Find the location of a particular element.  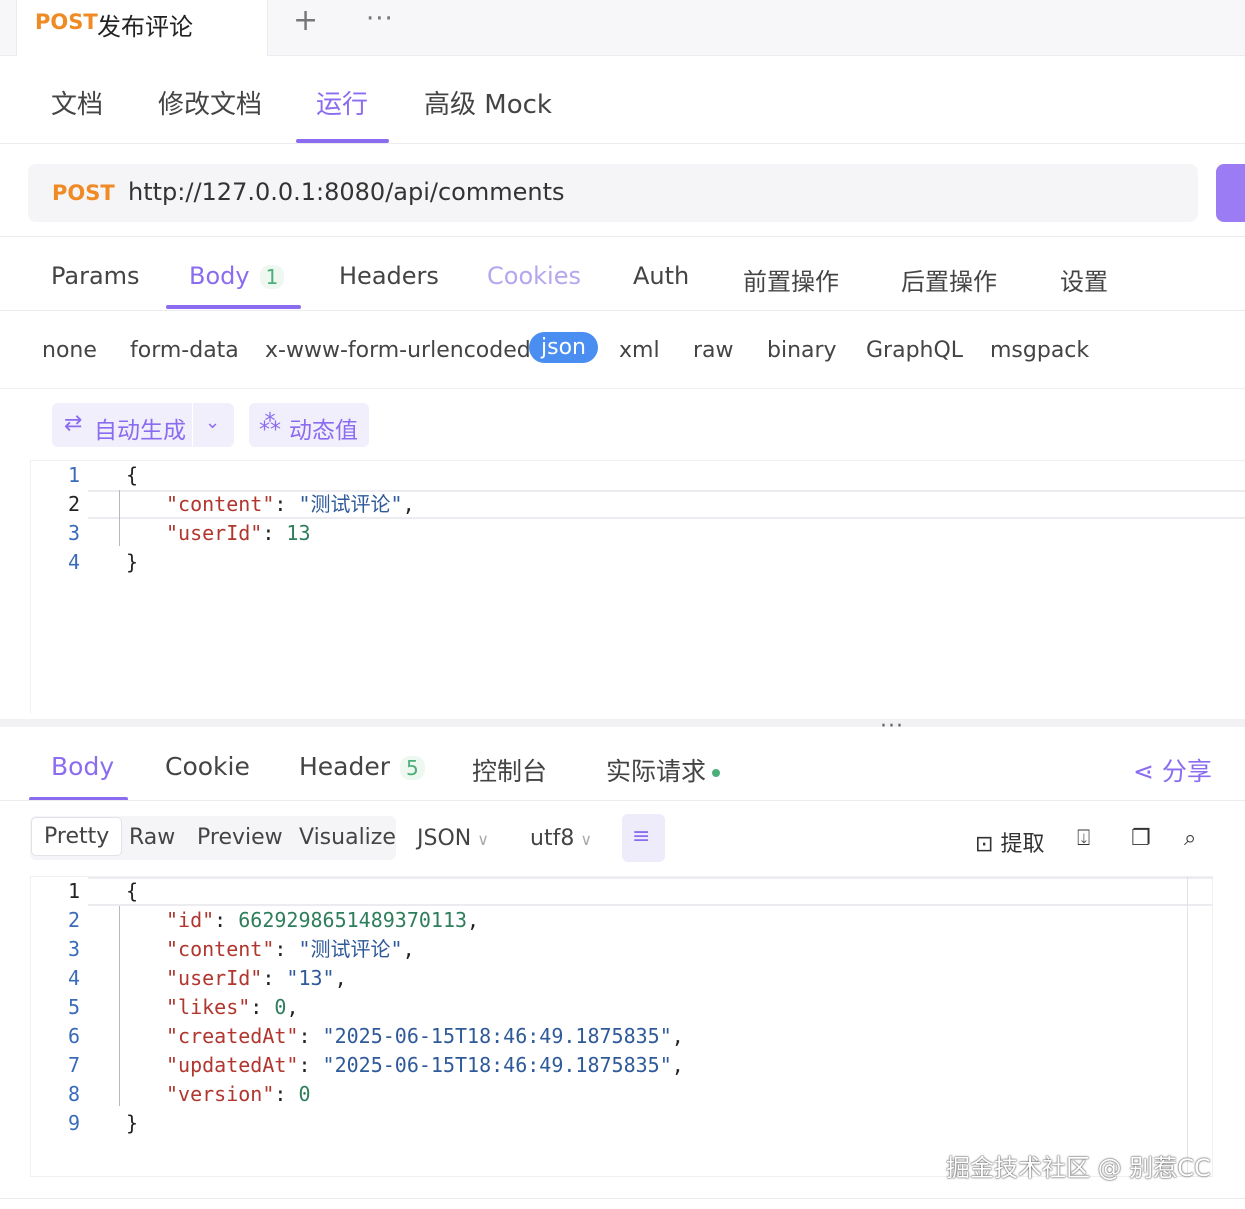

tab-cookies: Cookies is located at coordinates (534, 276).